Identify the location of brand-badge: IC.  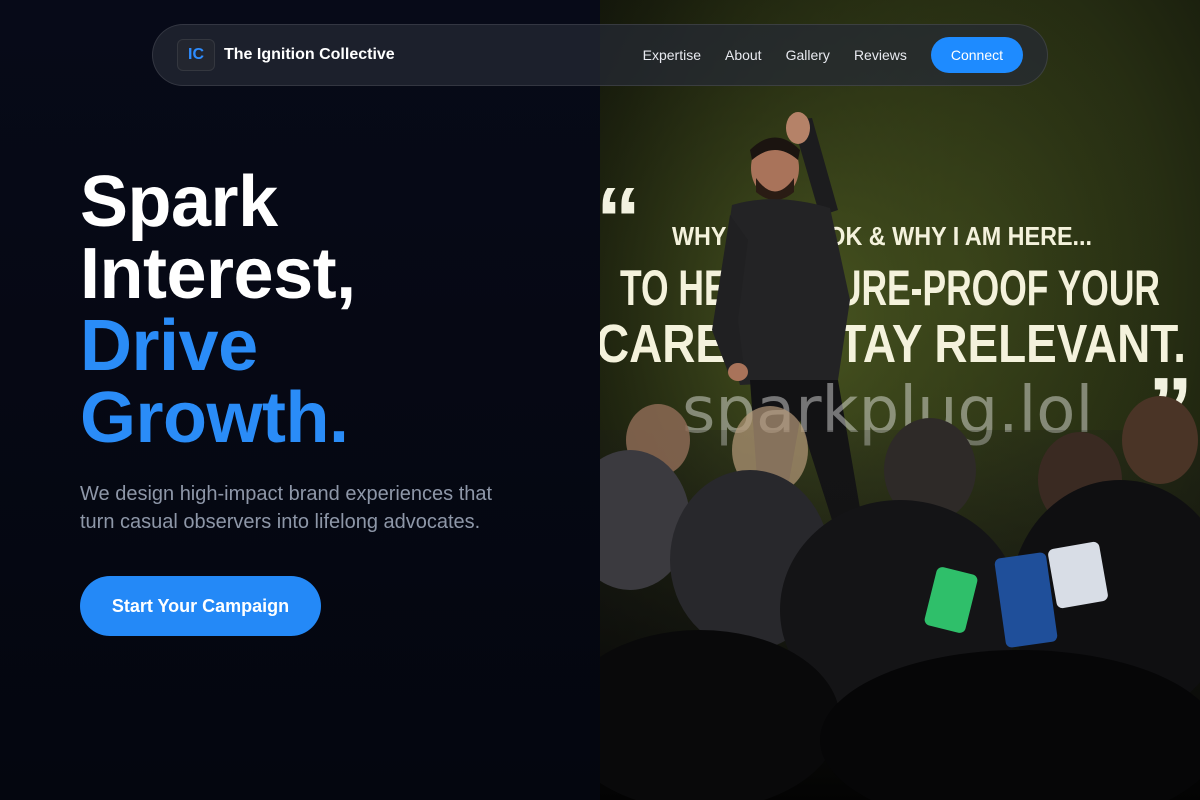
(196, 55).